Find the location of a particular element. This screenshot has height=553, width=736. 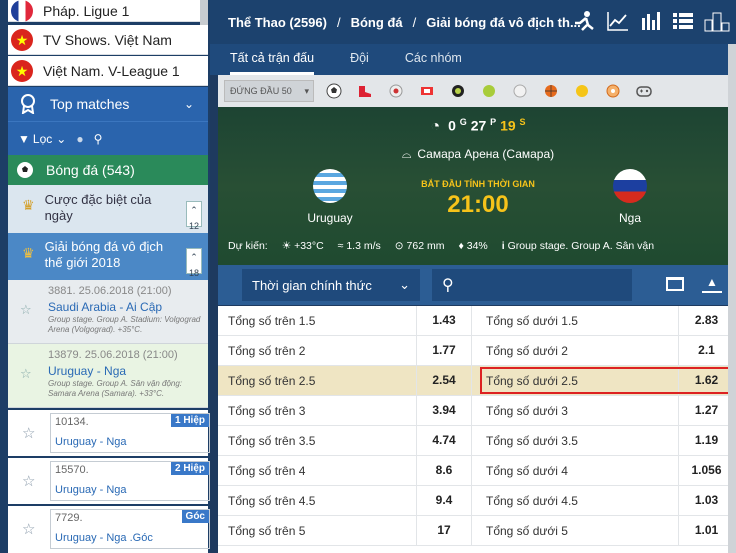

under-label: Tổng số dưới 3.5 is located at coordinates (532, 441).